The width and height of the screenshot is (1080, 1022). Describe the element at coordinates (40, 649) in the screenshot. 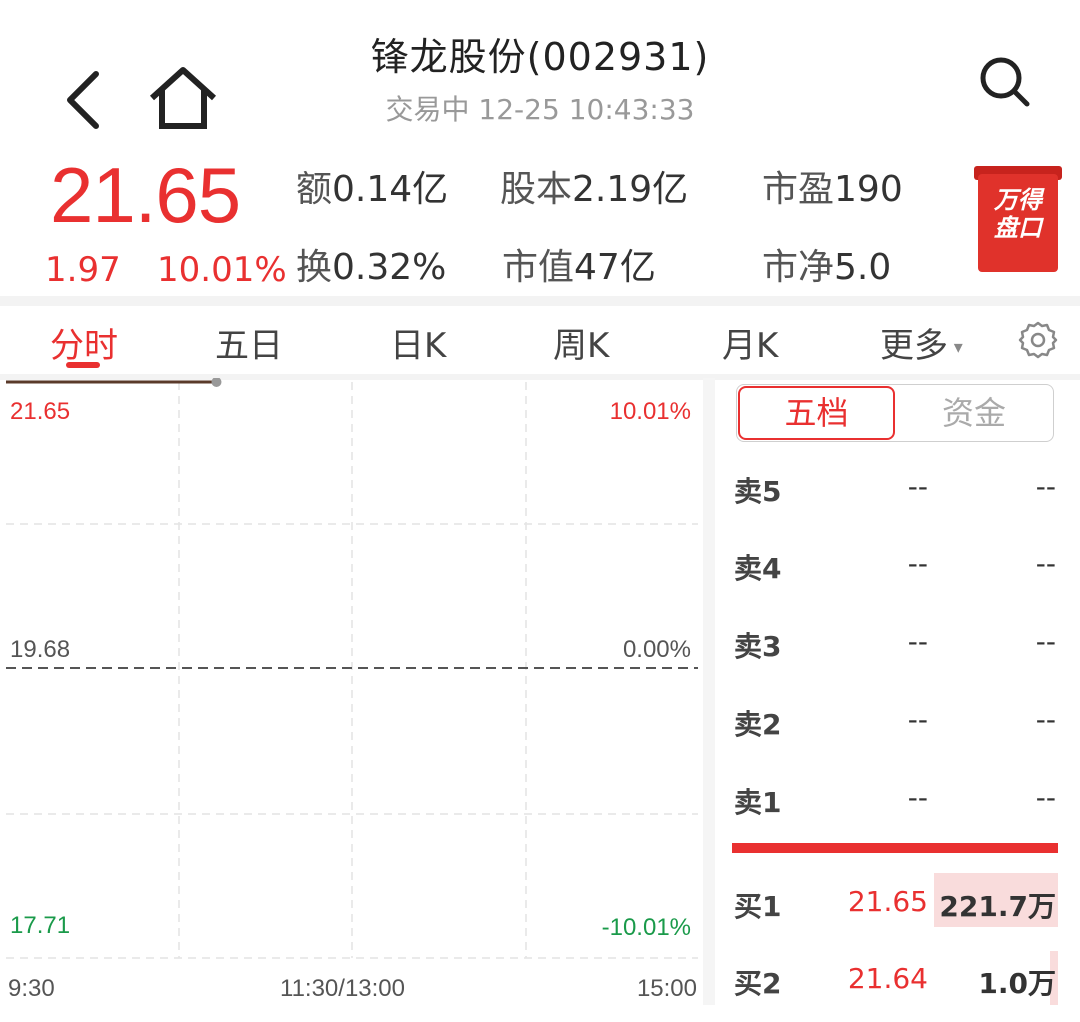

I see `axis-price-mid: 19.68` at that location.